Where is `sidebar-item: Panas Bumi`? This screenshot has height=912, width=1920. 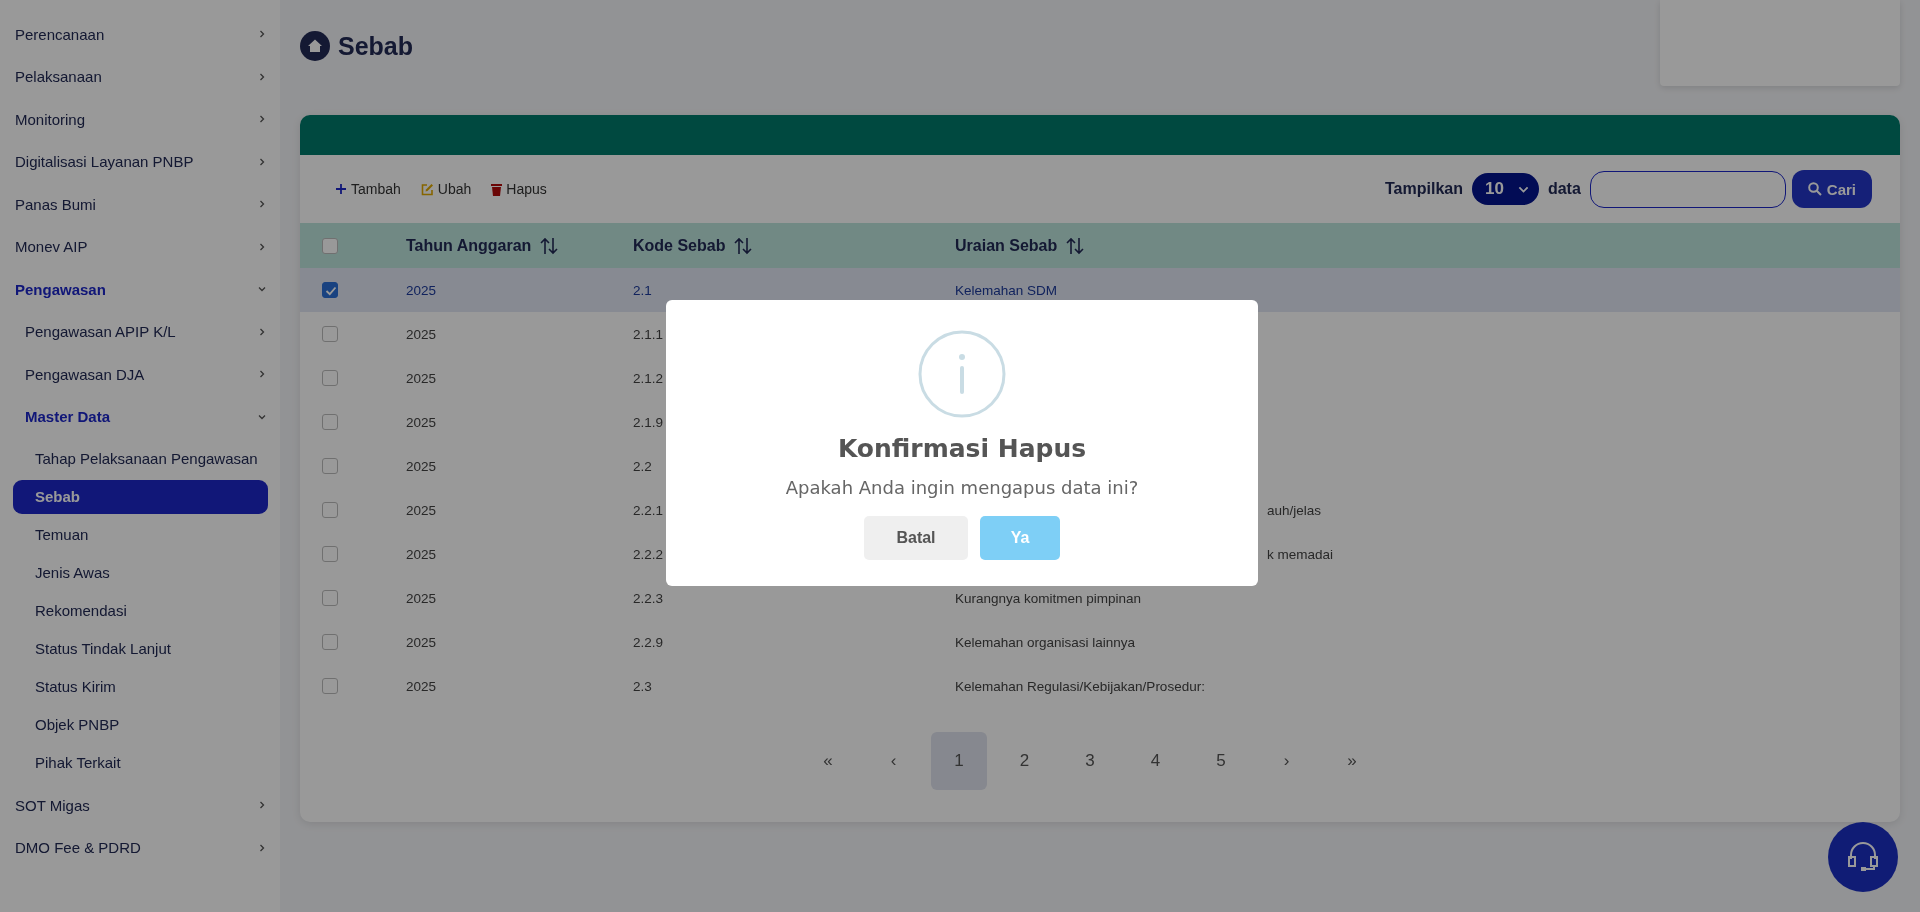
sidebar-item: Panas Bumi is located at coordinates (140, 204).